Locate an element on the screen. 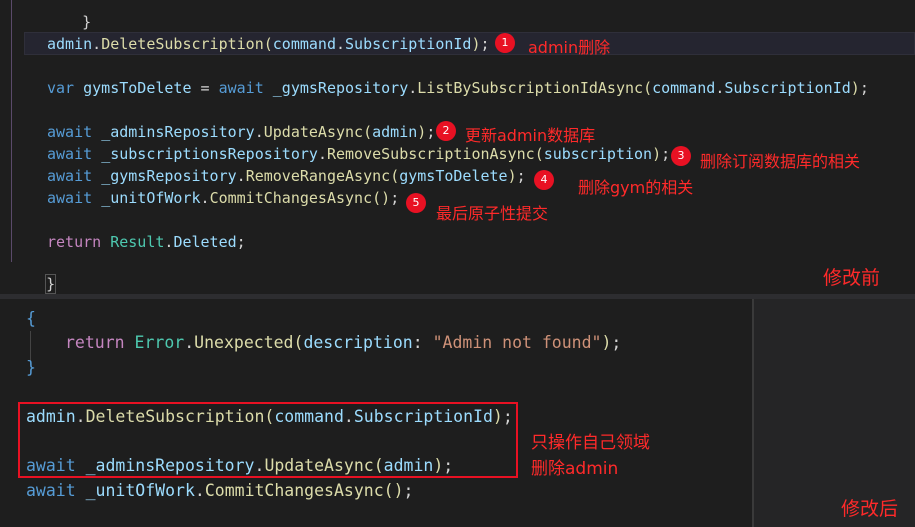 The image size is (915, 527). identifier: _adminsRepository is located at coordinates (178, 132).